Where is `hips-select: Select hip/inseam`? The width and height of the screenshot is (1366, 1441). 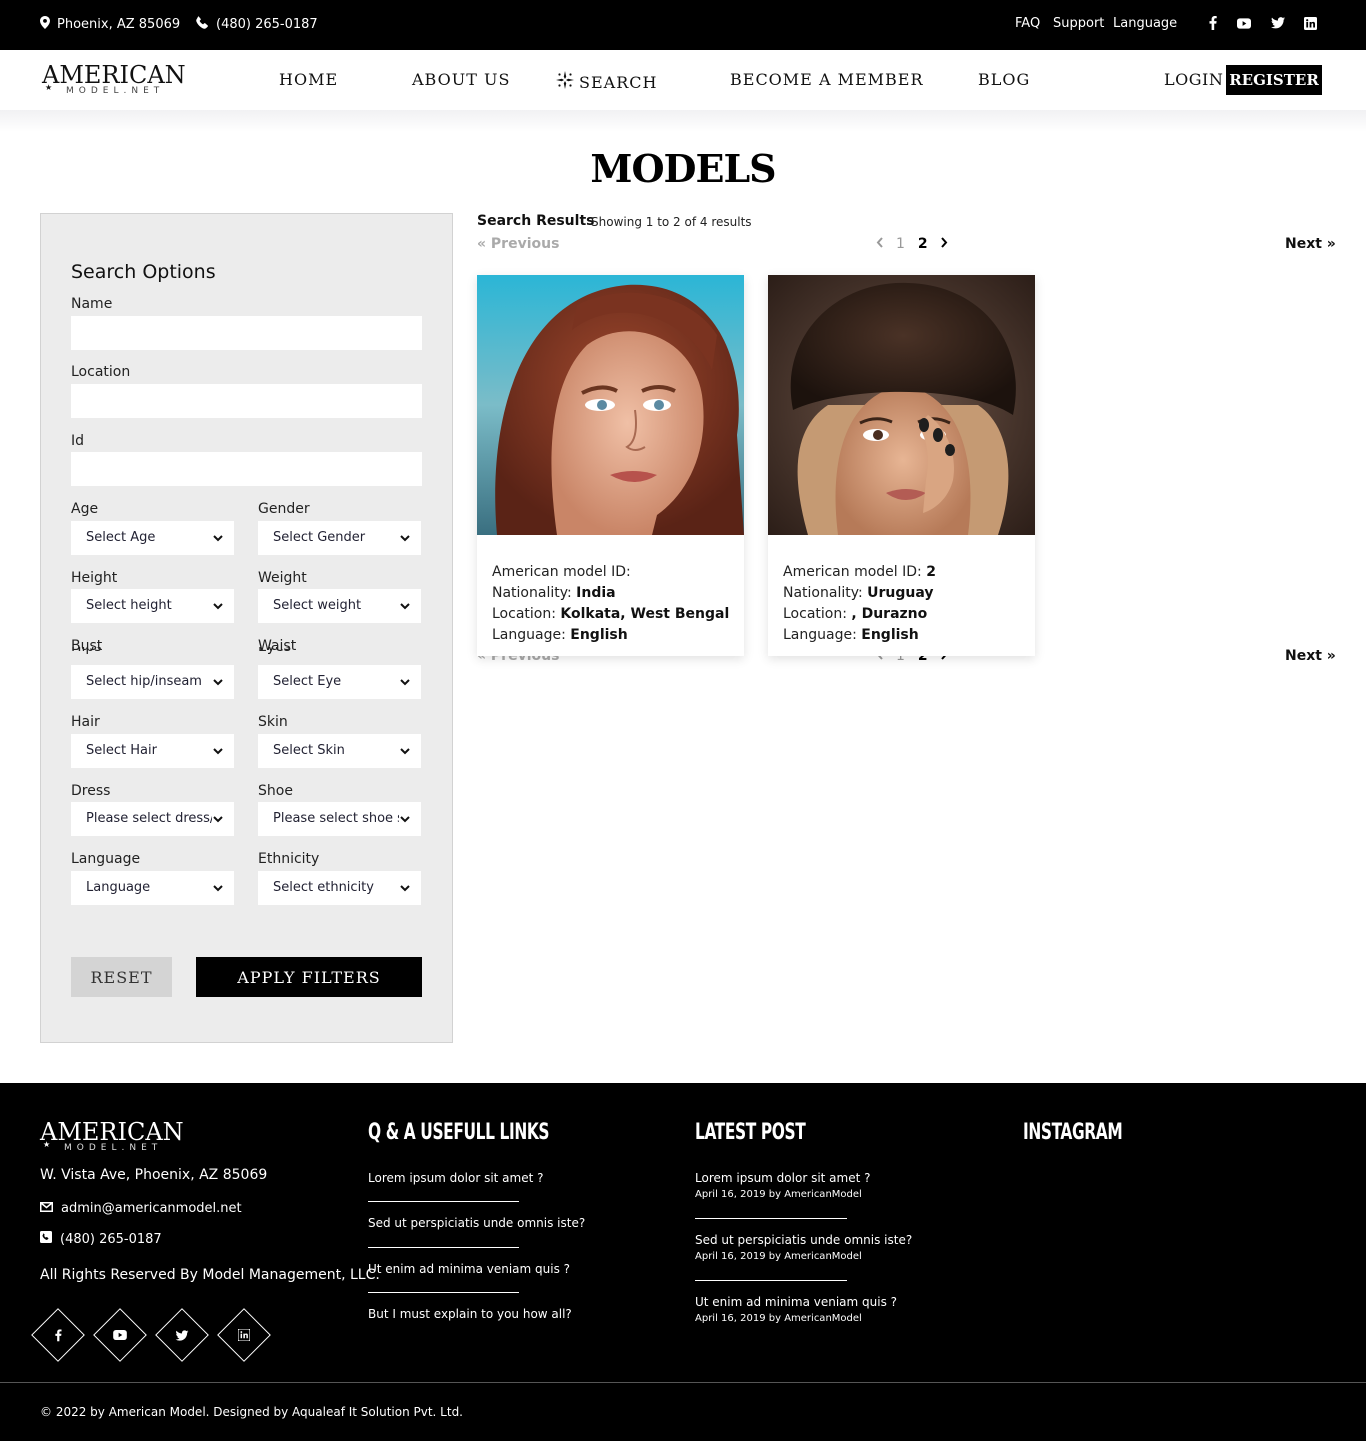
hips-select: Select hip/inseam is located at coordinates (152, 682).